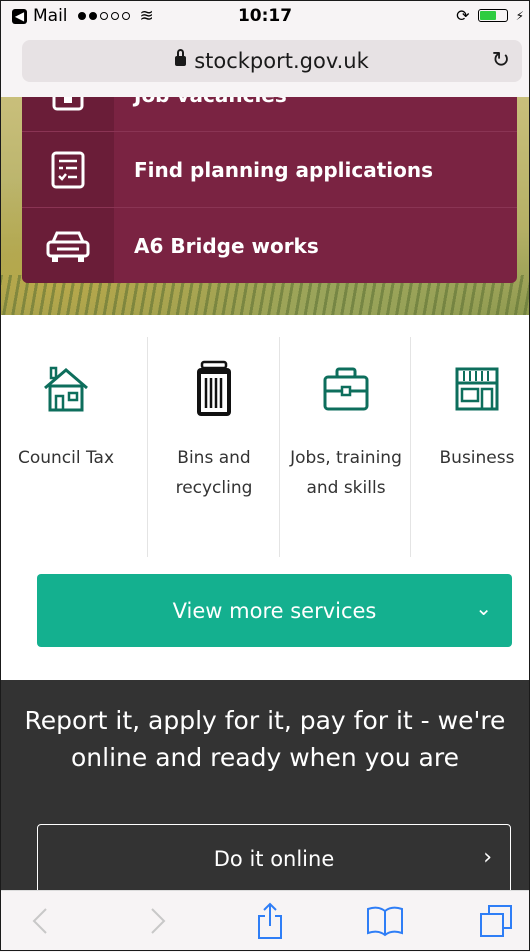  What do you see at coordinates (346, 473) in the screenshot?
I see `service-label: Jobs, training and skills` at bounding box center [346, 473].